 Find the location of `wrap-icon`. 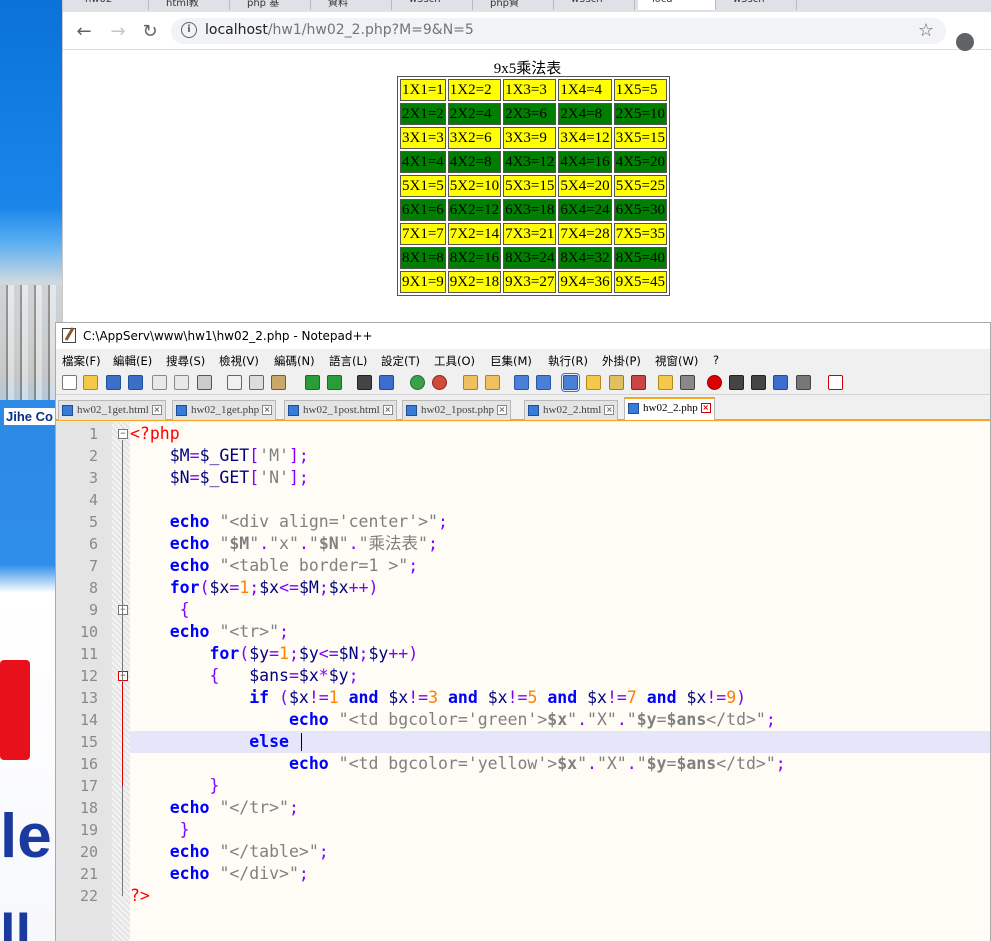

wrap-icon is located at coordinates (521, 382).